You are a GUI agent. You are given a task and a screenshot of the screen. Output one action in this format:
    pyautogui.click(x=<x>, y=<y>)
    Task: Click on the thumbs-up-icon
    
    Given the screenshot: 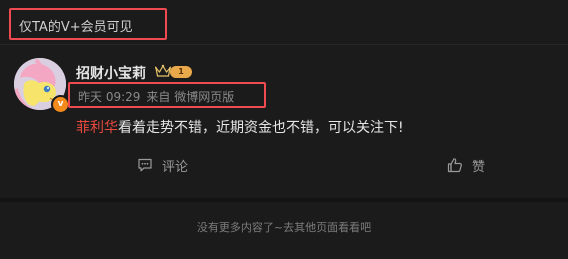 What is the action you would take?
    pyautogui.click(x=454, y=165)
    